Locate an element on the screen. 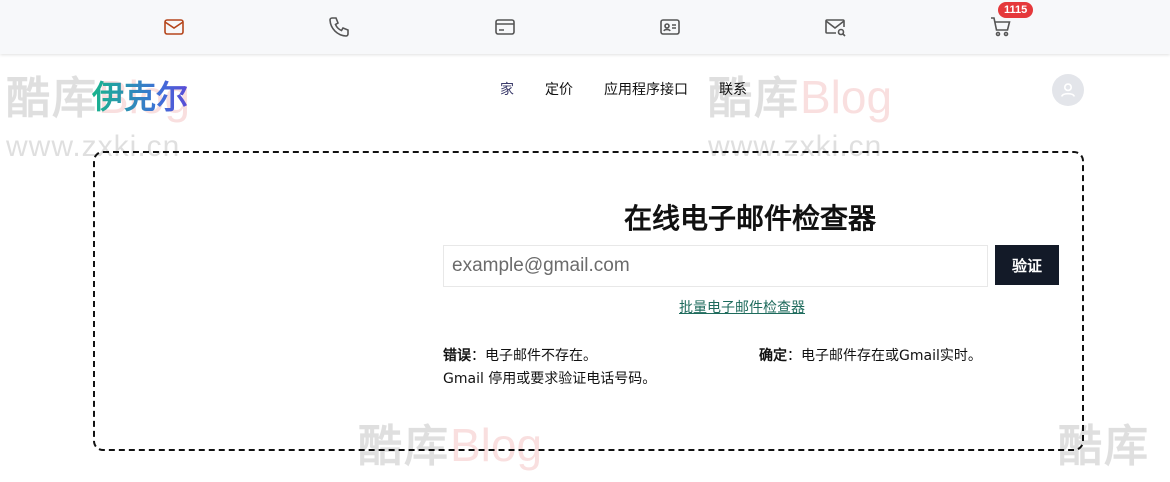  email-input is located at coordinates (715, 266).